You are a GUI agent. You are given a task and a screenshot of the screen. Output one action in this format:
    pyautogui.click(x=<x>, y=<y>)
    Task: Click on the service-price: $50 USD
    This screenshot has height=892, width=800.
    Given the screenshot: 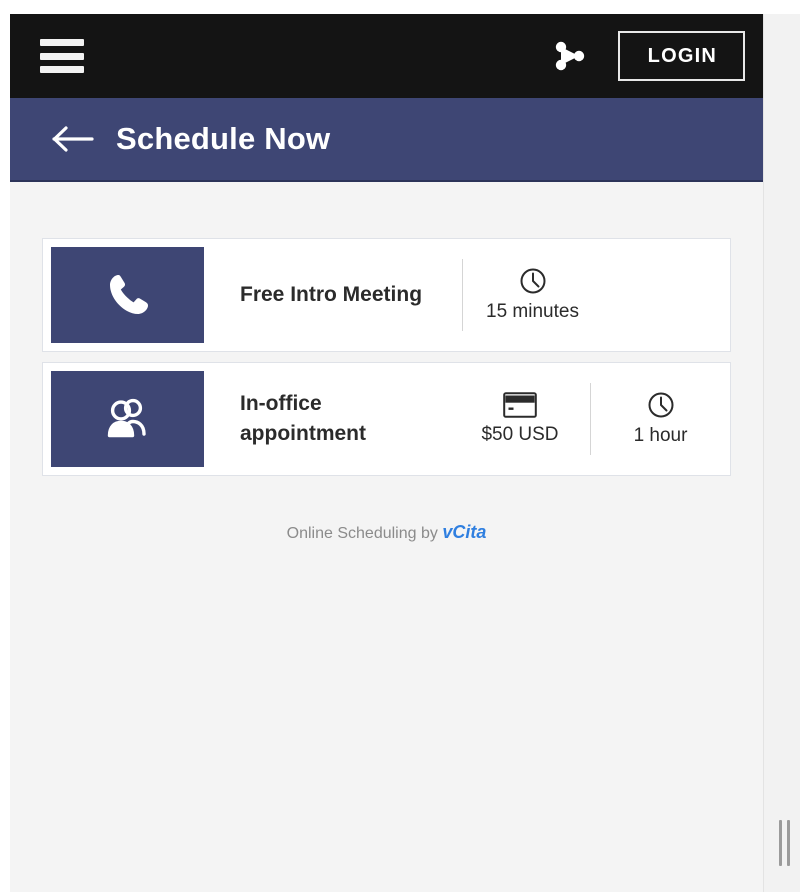 What is the action you would take?
    pyautogui.click(x=520, y=419)
    